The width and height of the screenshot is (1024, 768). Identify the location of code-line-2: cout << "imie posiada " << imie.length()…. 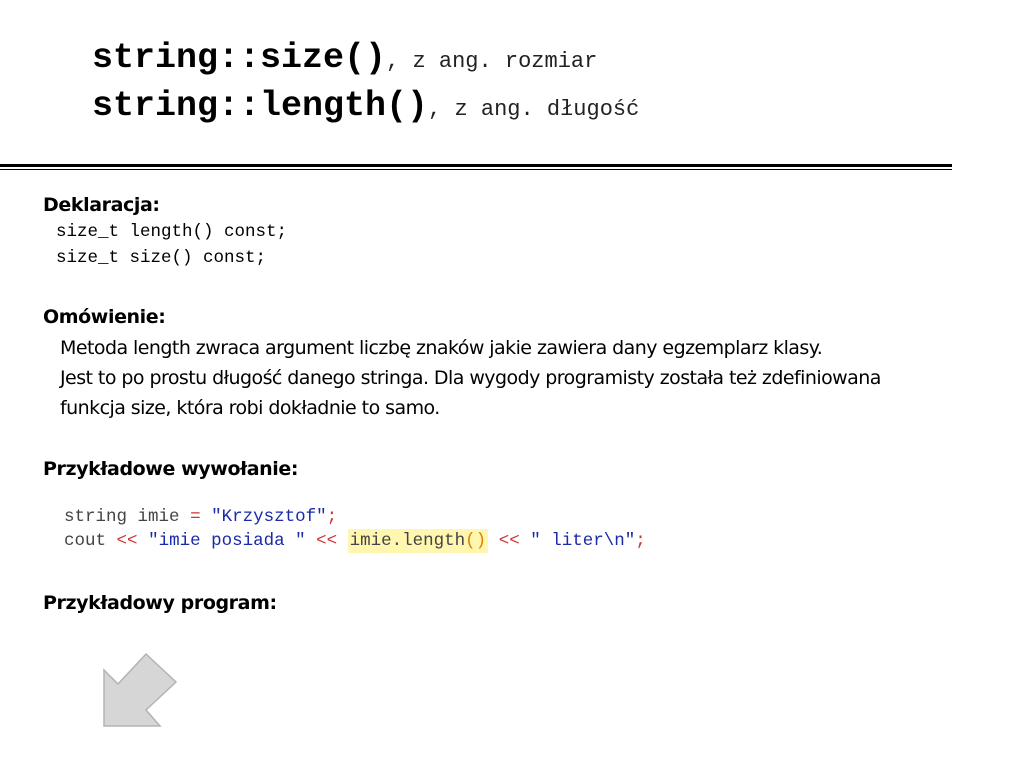
(355, 541).